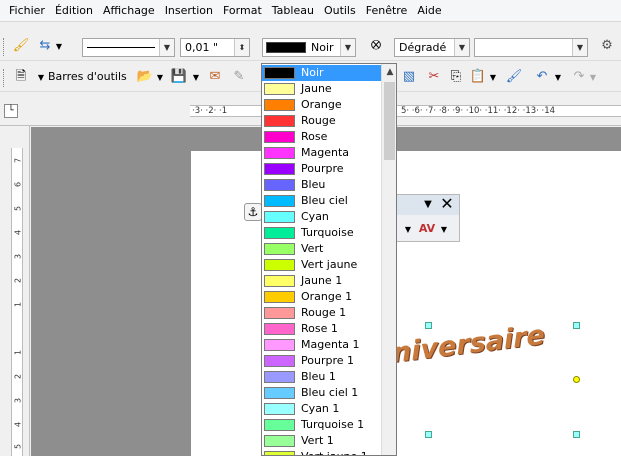  Describe the element at coordinates (389, 121) in the screenshot. I see `scroll-thumb` at that location.